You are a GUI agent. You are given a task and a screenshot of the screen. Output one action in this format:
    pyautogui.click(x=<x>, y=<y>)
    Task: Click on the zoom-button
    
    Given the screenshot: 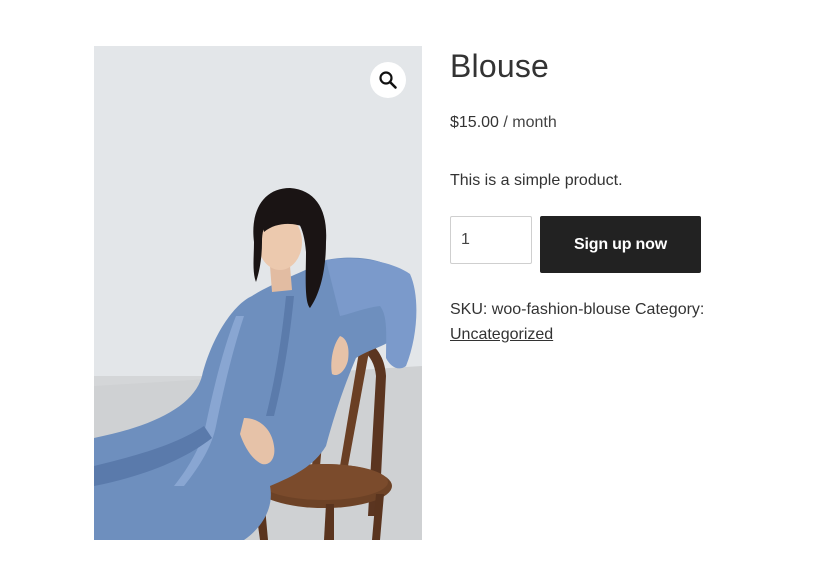 What is the action you would take?
    pyautogui.click(x=388, y=80)
    